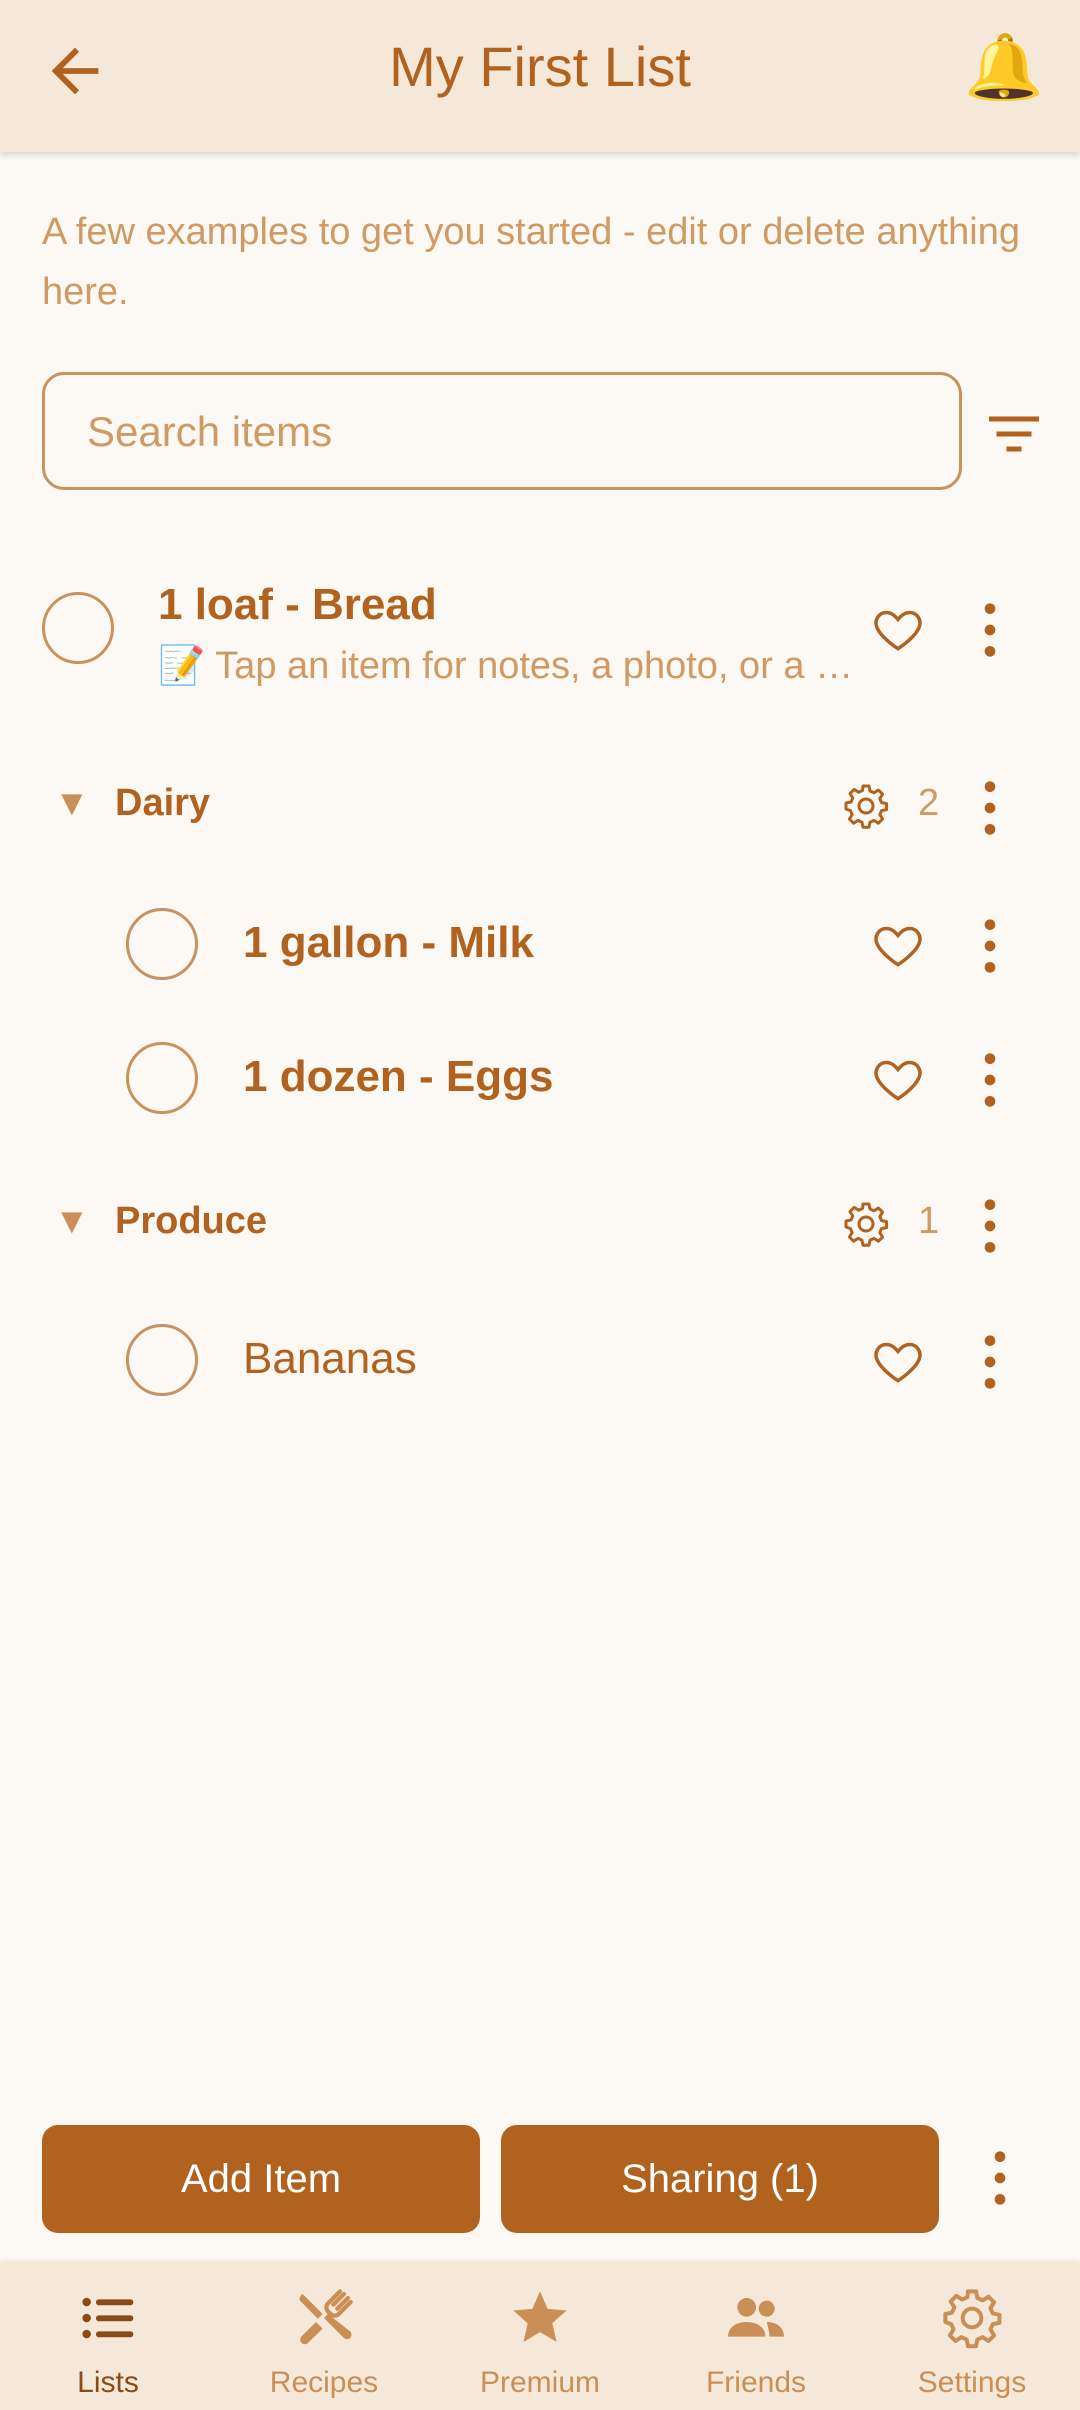 Image resolution: width=1080 pixels, height=2410 pixels. What do you see at coordinates (972, 2319) in the screenshot?
I see `gear-icon` at bounding box center [972, 2319].